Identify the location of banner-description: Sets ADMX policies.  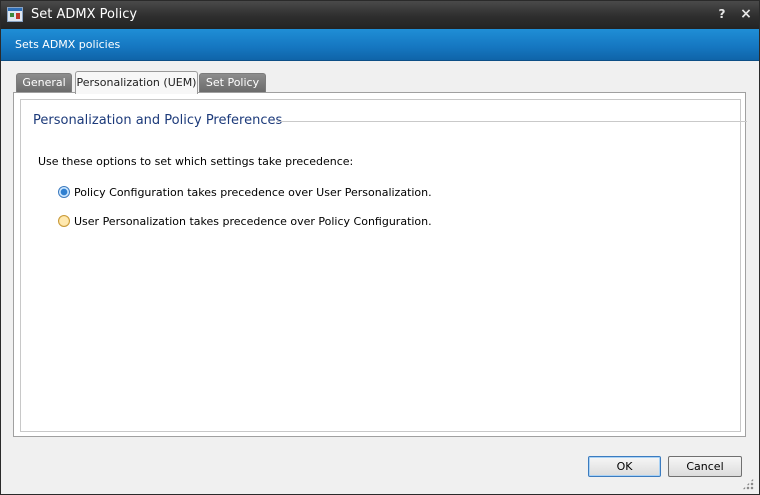
(68, 44).